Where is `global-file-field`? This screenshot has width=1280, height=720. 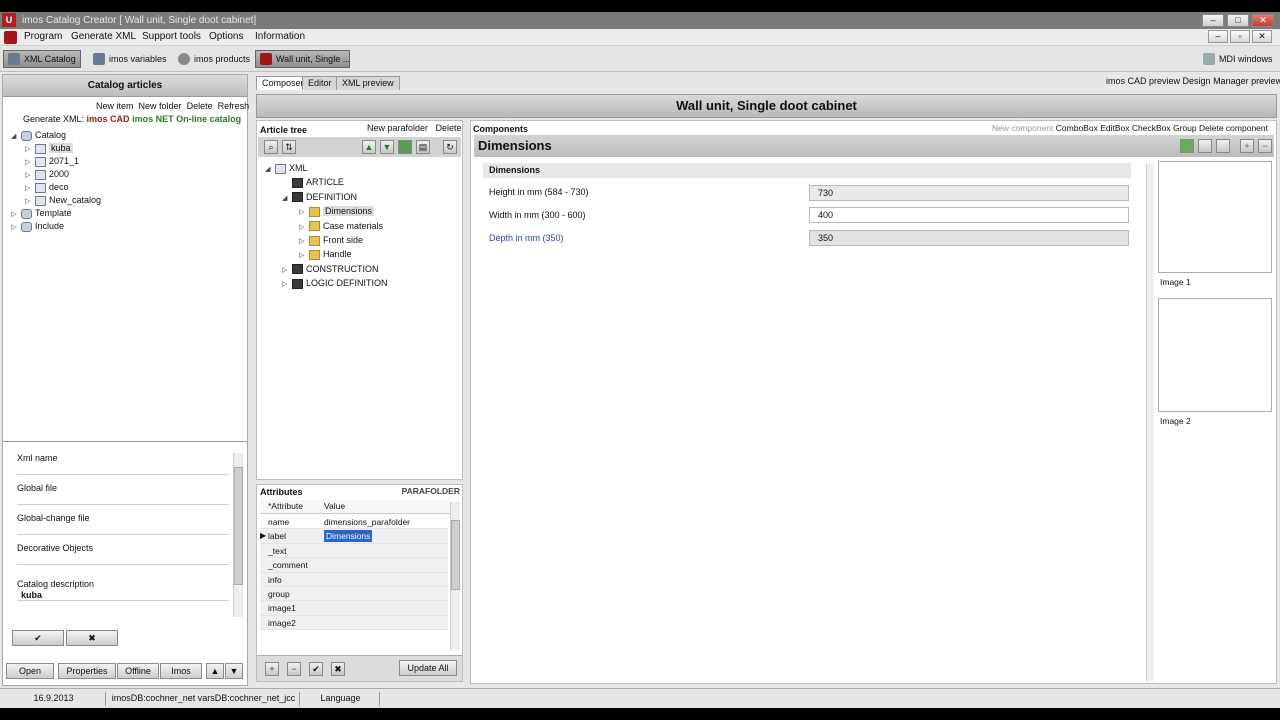 global-file-field is located at coordinates (123, 499).